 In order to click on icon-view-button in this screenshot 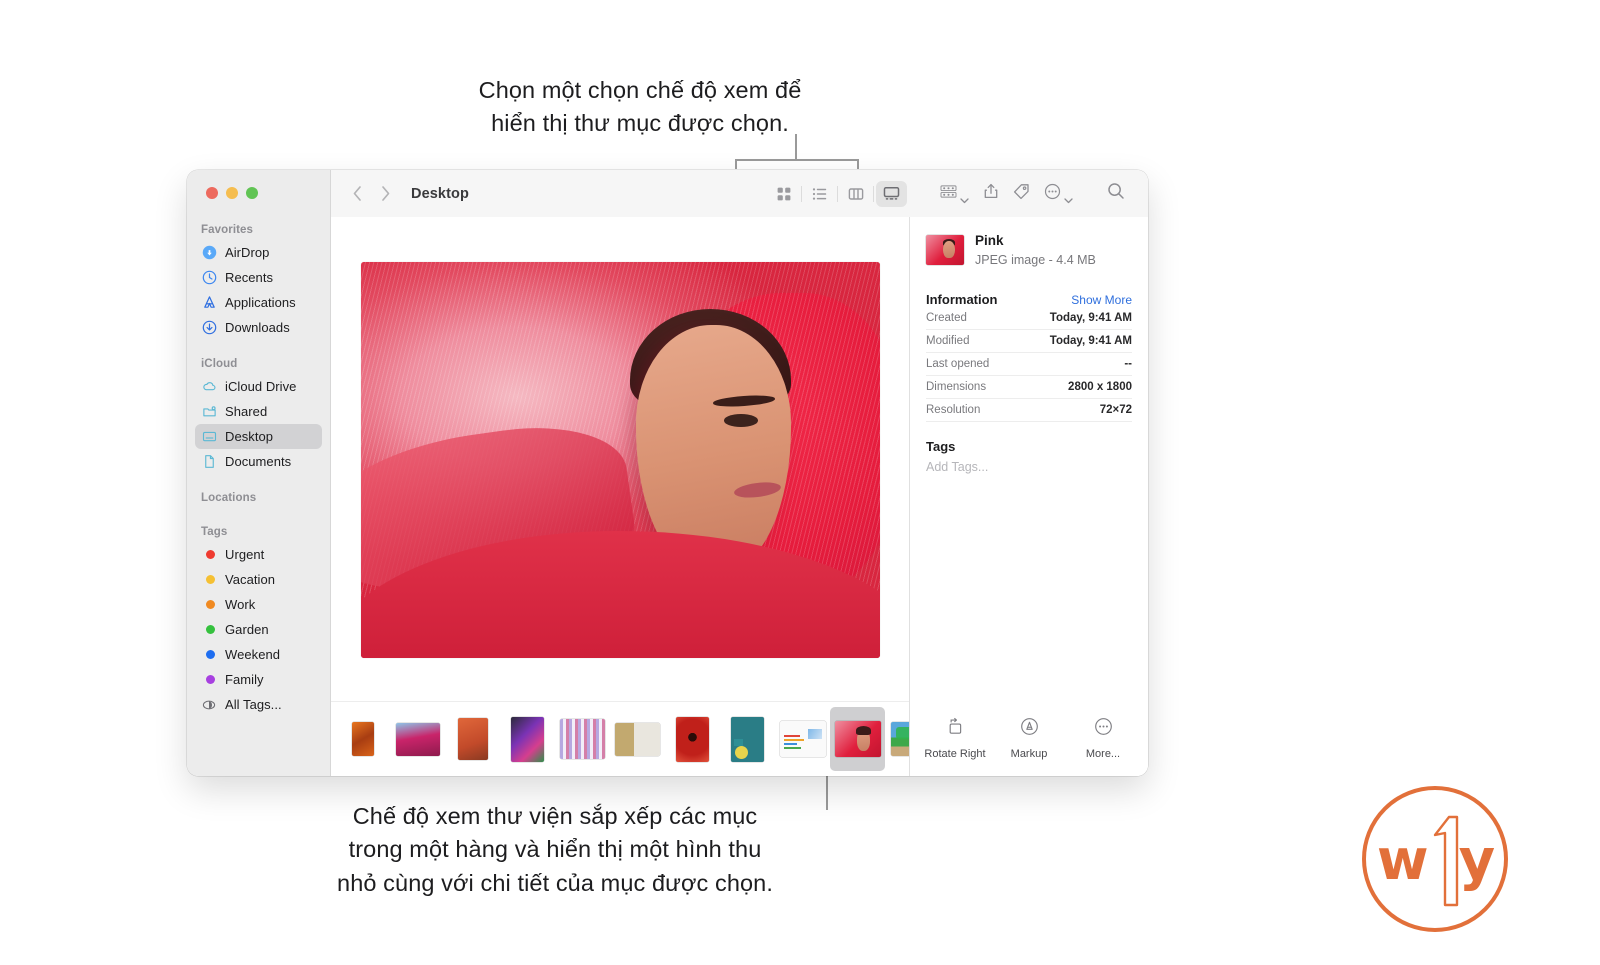, I will do `click(783, 194)`.